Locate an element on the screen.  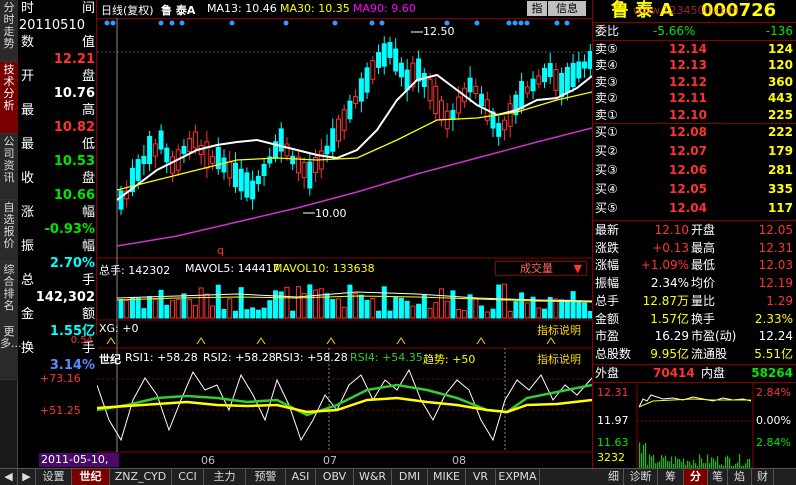
tab-intraday: 分时走势 is located at coordinates (9, 31).